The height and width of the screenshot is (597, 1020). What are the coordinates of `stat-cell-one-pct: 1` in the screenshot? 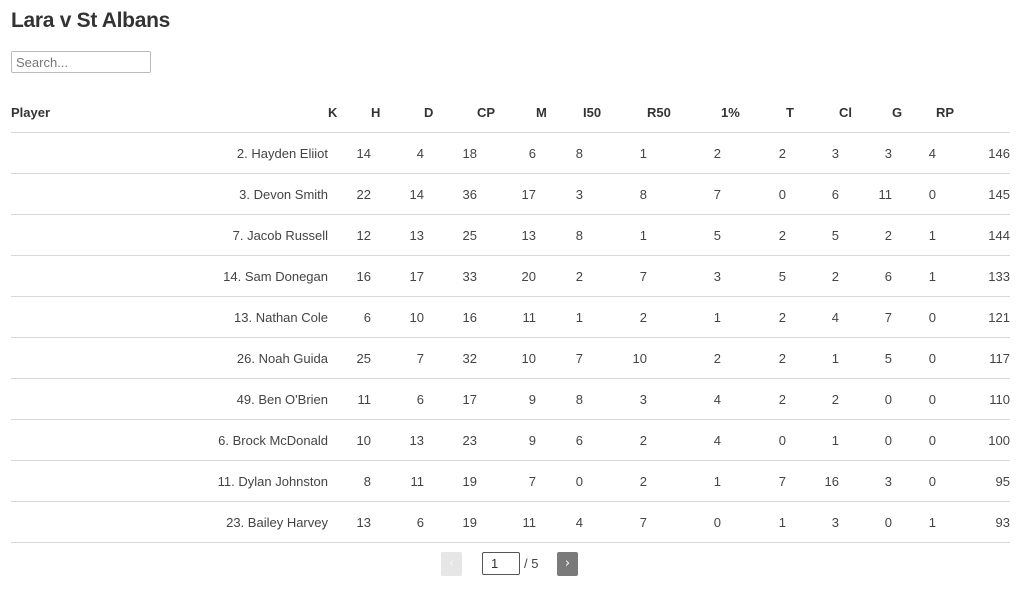 It's located at (753, 522).